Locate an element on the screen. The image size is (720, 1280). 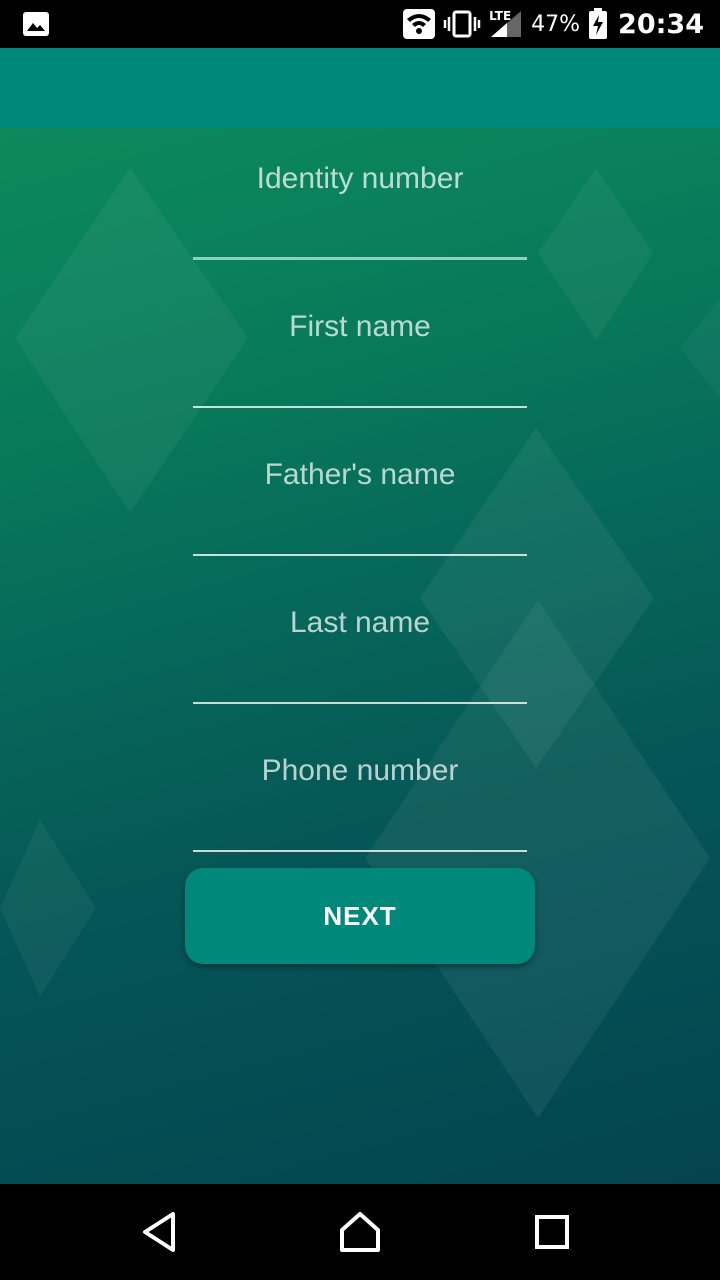
fathers-name-underline is located at coordinates (360, 555).